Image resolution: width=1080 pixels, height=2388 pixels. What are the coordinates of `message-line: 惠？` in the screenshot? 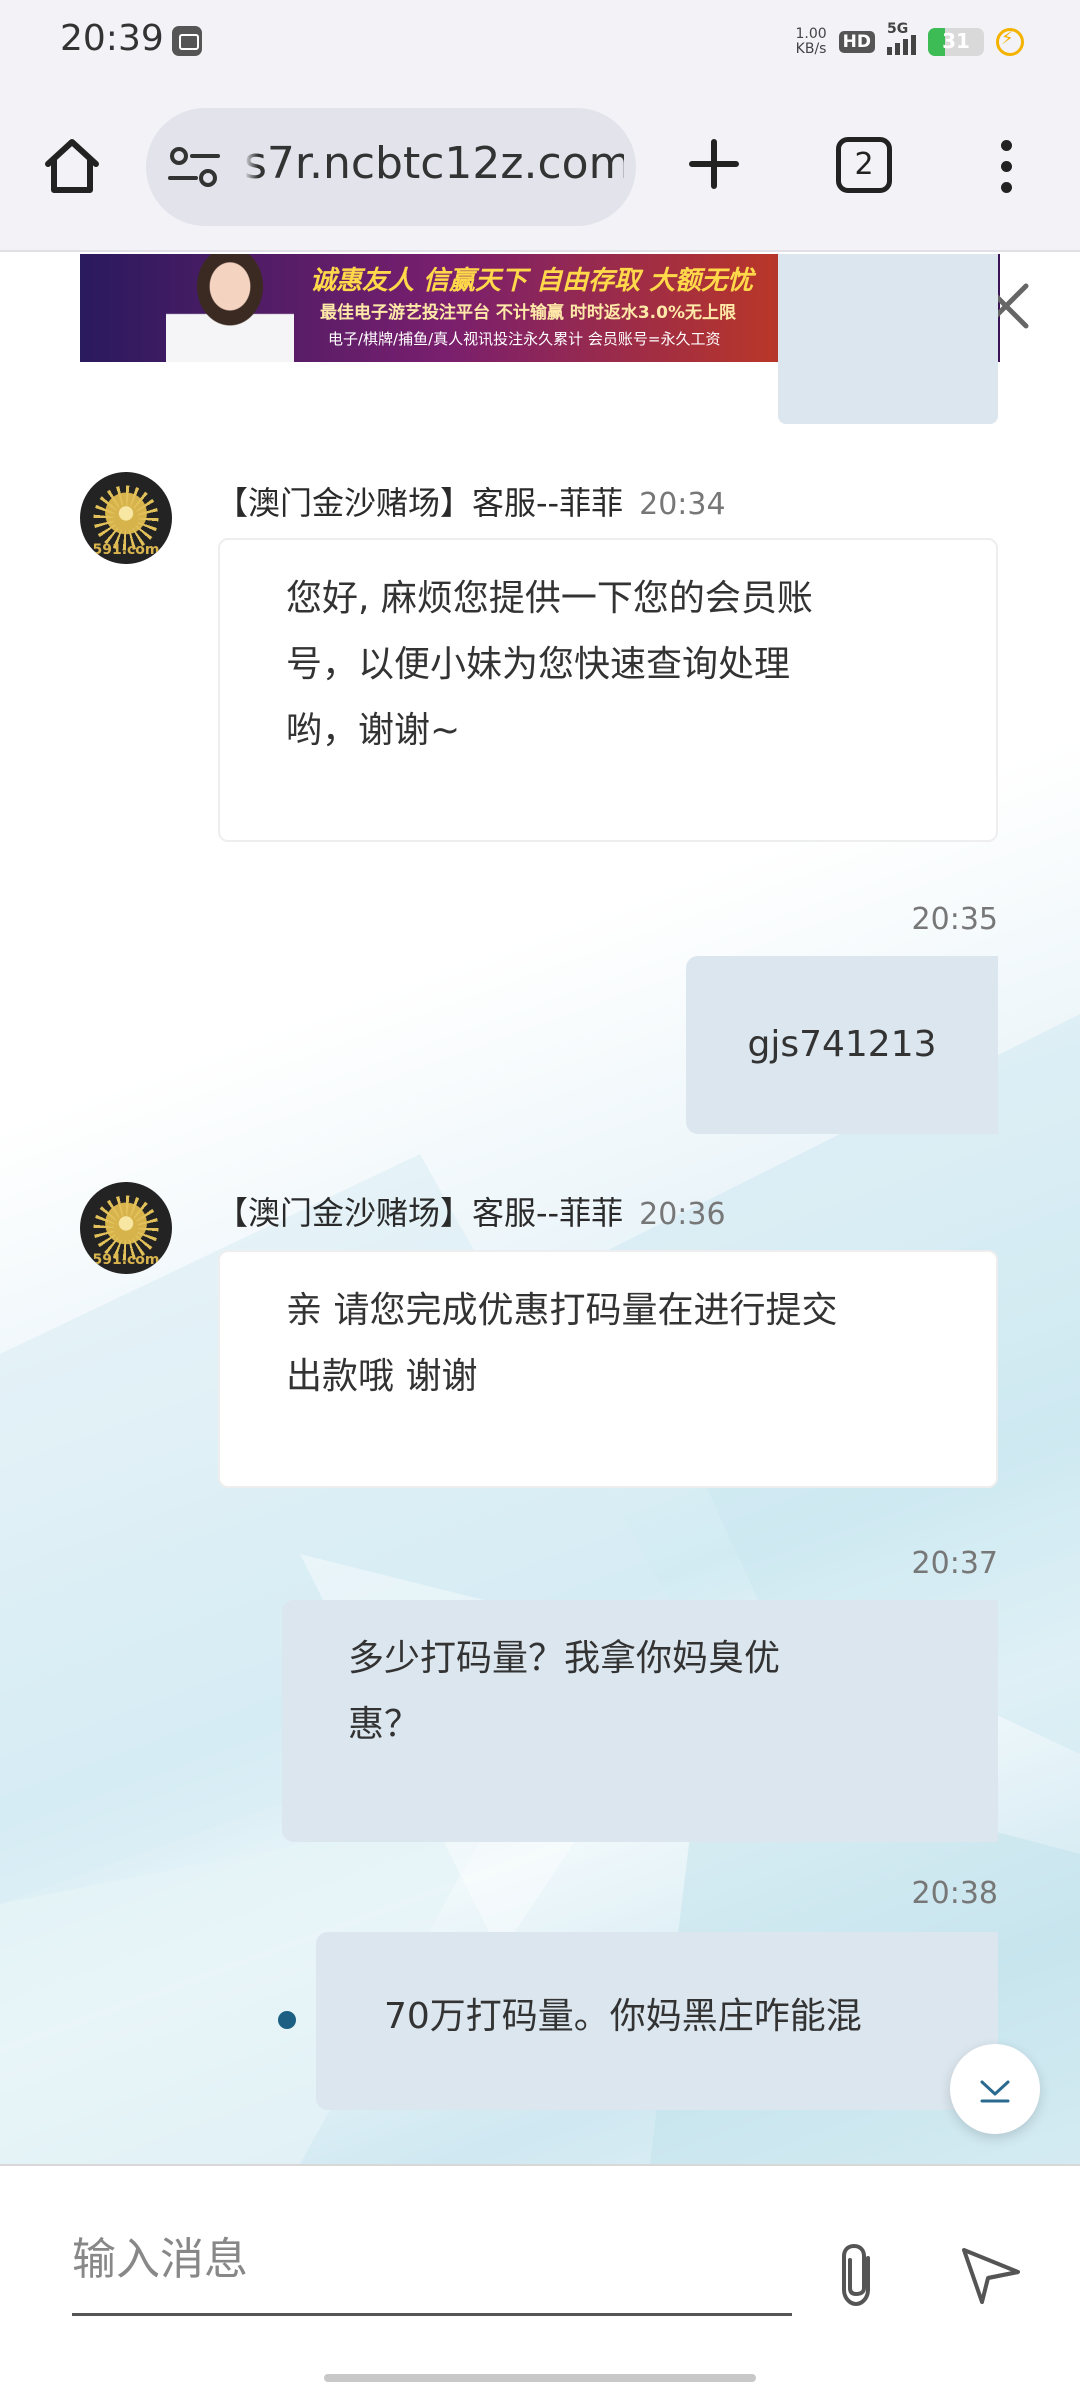 It's located at (384, 1724).